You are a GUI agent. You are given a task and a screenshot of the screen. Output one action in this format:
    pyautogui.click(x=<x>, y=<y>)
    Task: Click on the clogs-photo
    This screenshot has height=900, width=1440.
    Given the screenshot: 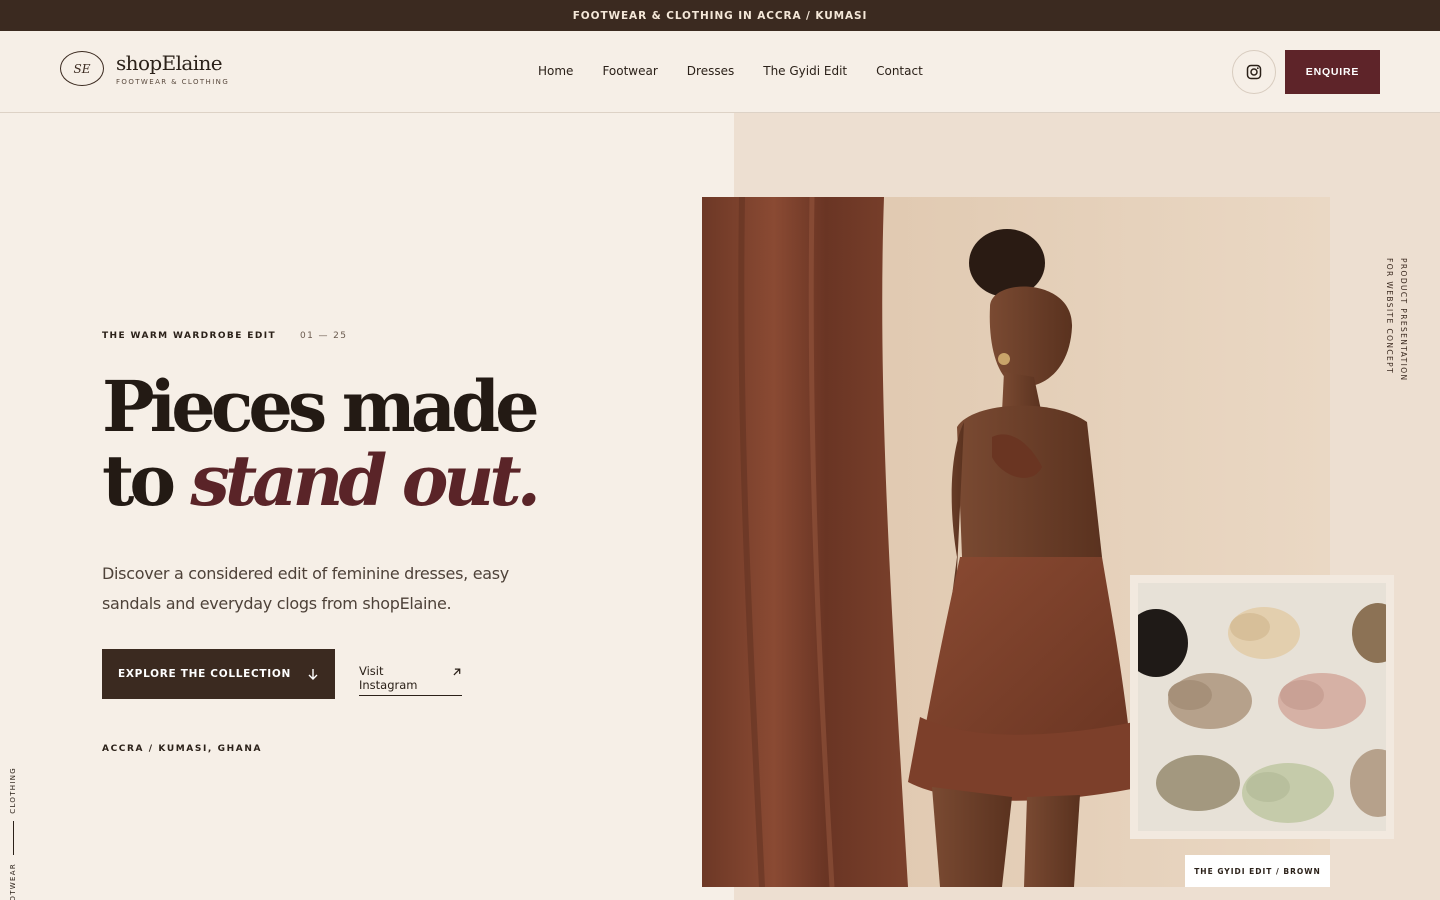 What is the action you would take?
    pyautogui.click(x=1262, y=707)
    